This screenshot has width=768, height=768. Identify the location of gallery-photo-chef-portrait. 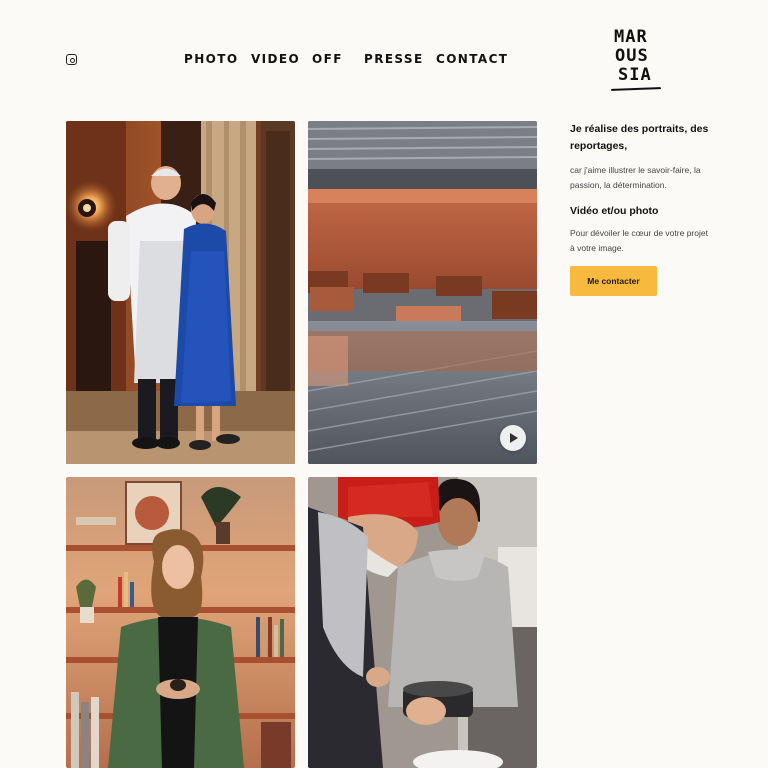
(180, 292).